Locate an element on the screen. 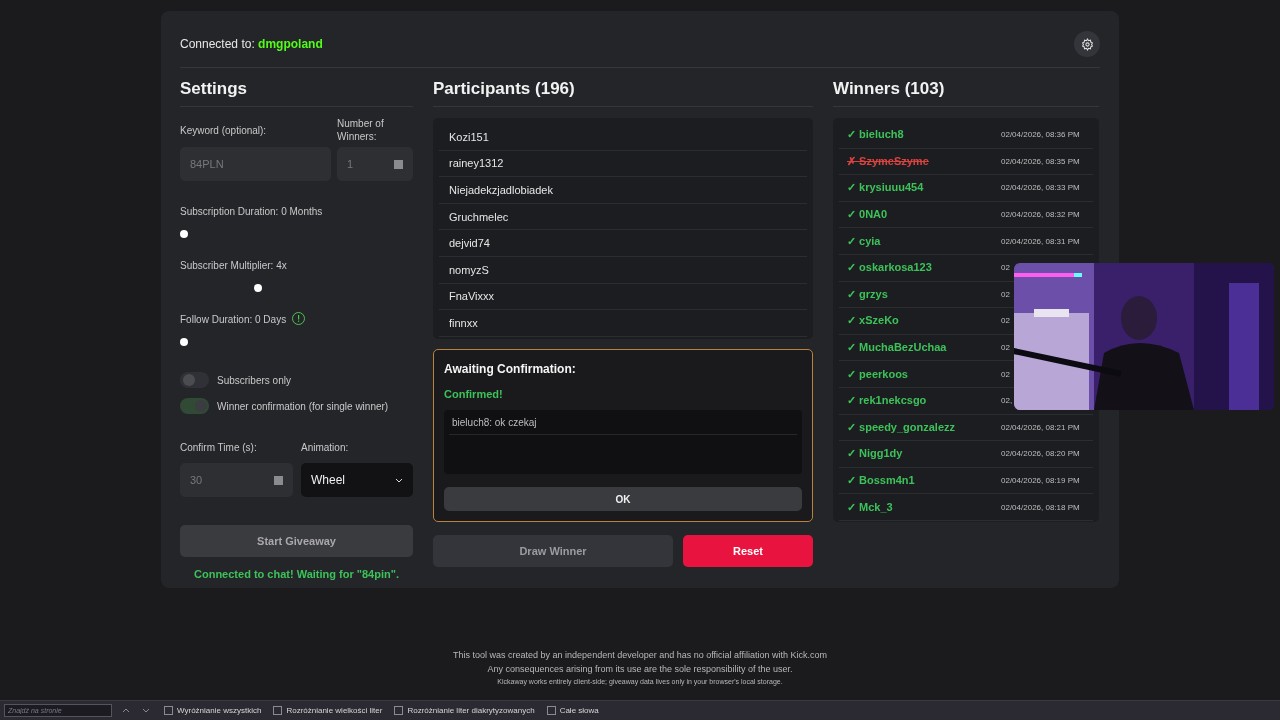 Image resolution: width=1280 pixels, height=720 pixels. participant-name: Niejadekzjadlobiadek is located at coordinates (501, 190).